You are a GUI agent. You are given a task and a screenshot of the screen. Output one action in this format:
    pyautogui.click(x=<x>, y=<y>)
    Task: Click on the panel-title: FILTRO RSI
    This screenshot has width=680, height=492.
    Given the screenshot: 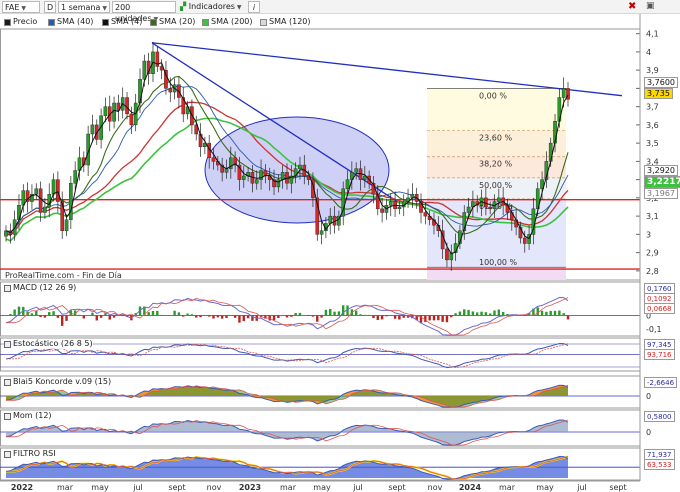 What is the action you would take?
    pyautogui.click(x=30, y=454)
    